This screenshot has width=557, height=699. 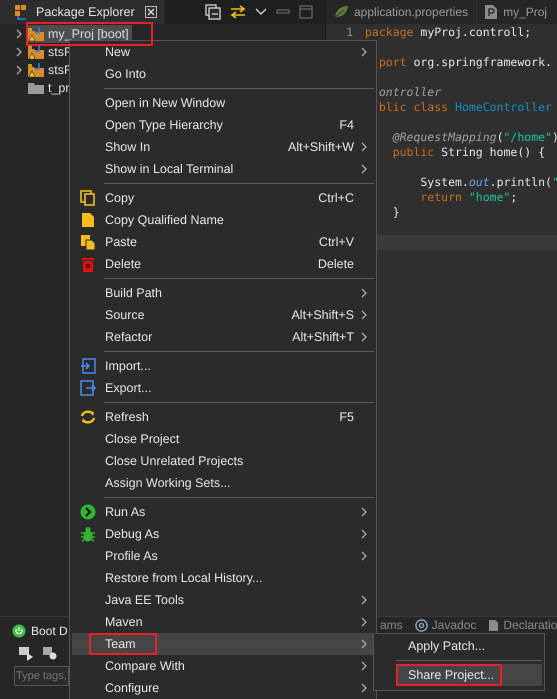 I want to click on chevron-down-icon, so click(x=261, y=12).